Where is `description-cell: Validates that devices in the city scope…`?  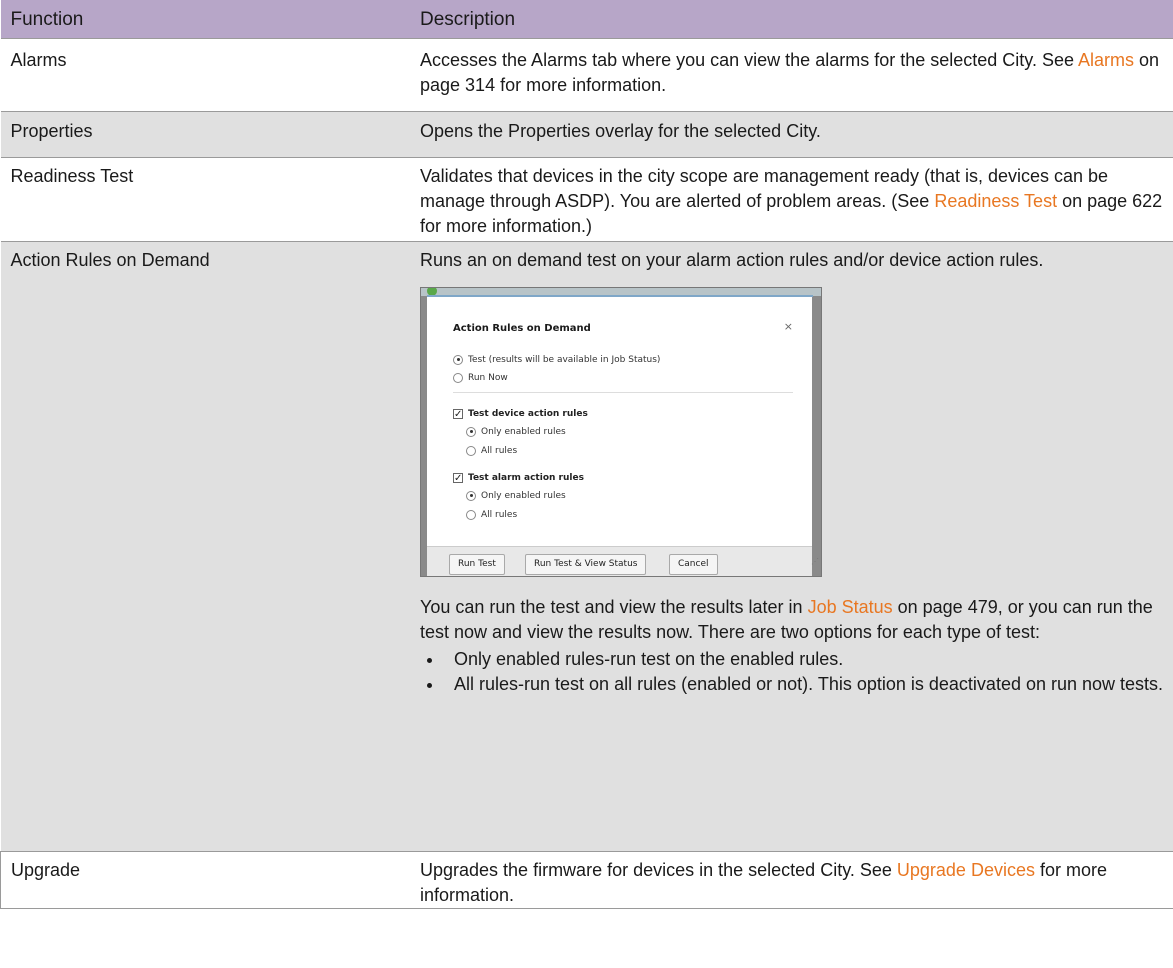
description-cell: Validates that devices in the city scope… is located at coordinates (792, 199).